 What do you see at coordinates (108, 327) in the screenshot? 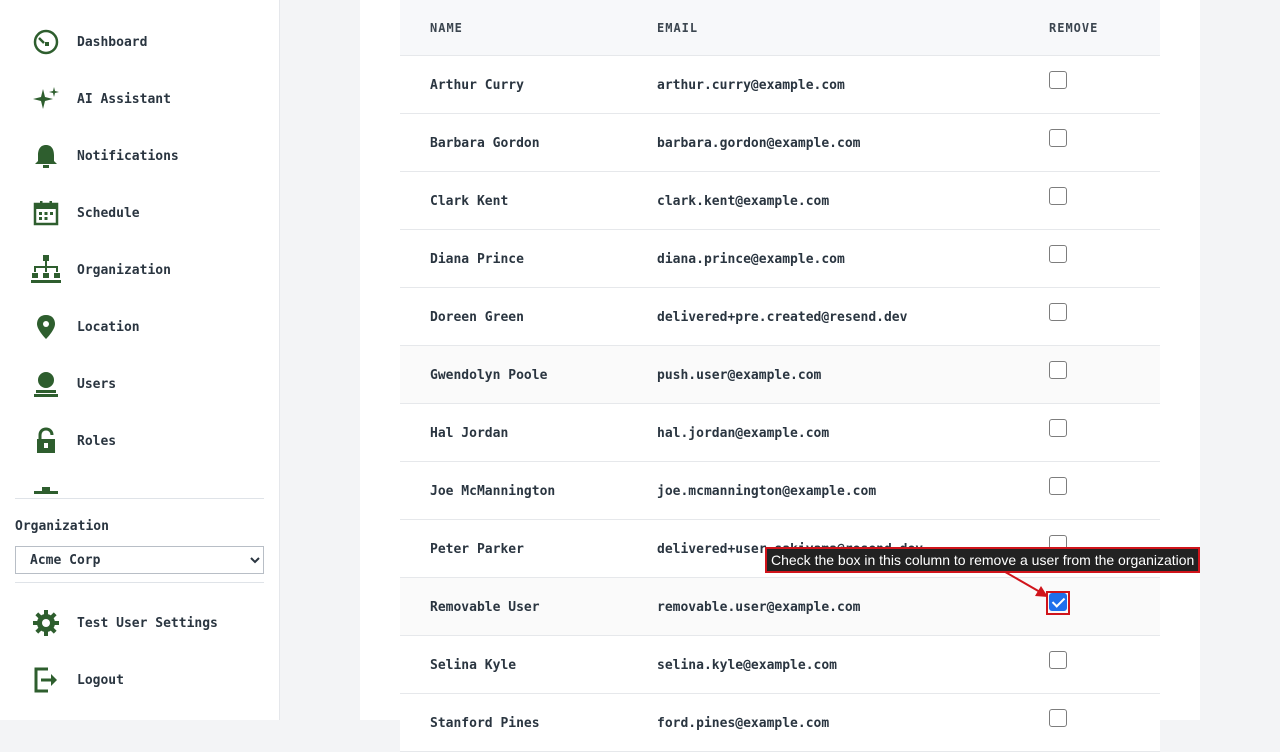
I see `sidebar-item-label: Location` at bounding box center [108, 327].